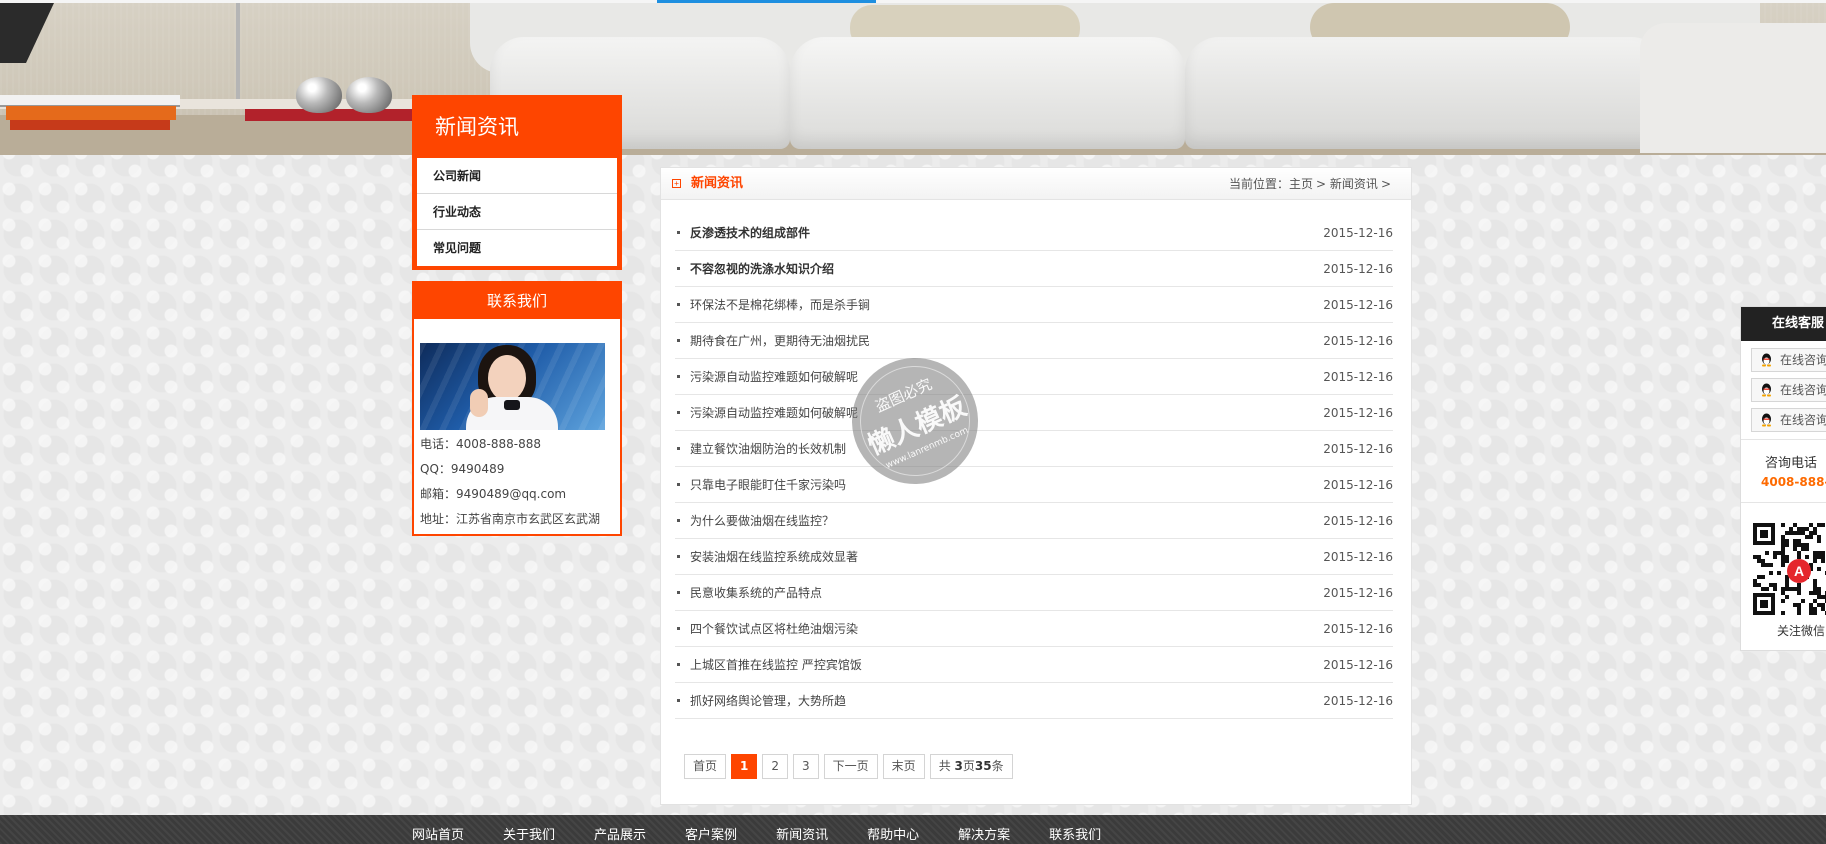 This screenshot has width=1826, height=844. I want to click on qr-label: 关注微信, so click(1801, 631).